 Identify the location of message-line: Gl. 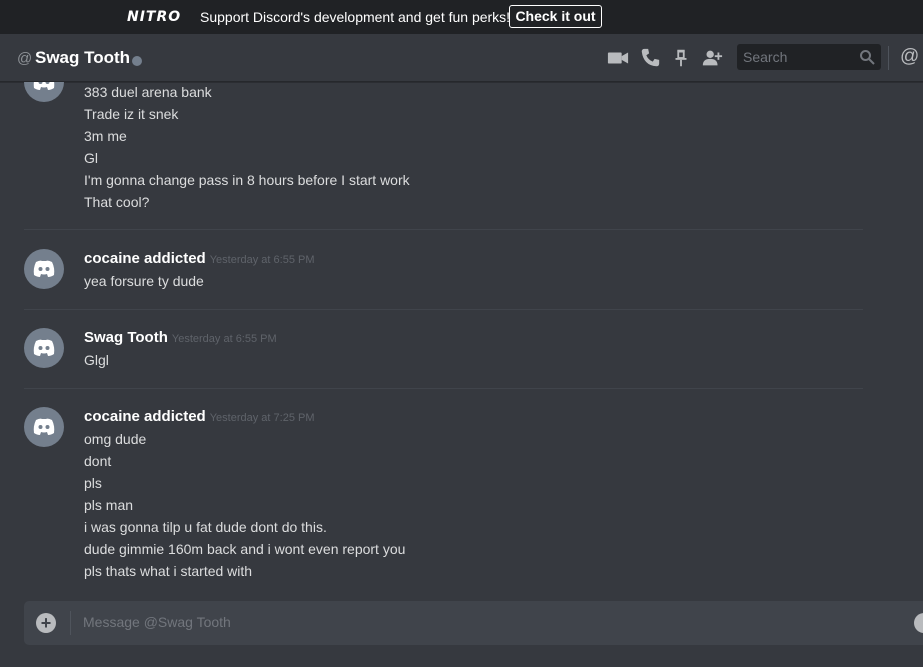
(91, 158).